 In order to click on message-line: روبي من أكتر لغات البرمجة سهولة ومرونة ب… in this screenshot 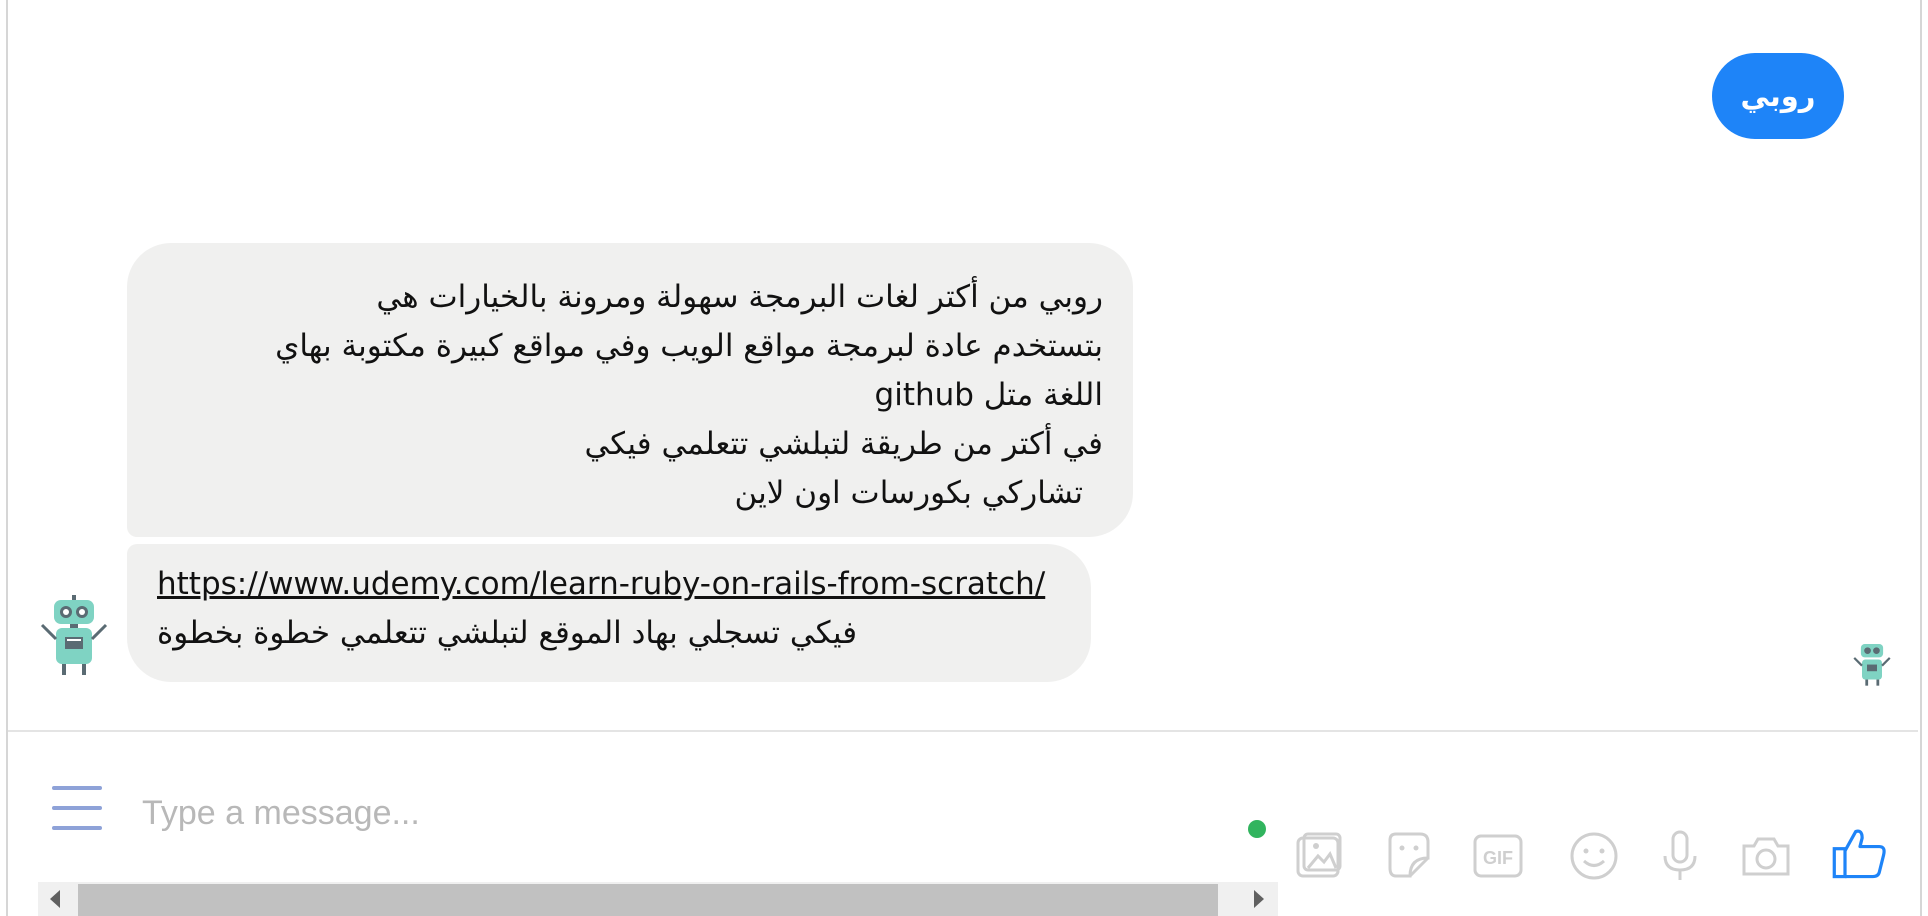, I will do `click(739, 297)`.